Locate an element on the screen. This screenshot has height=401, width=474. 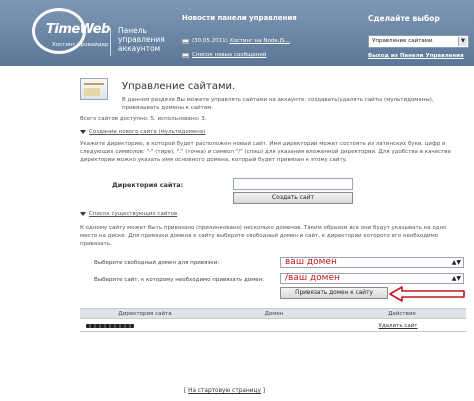
news-date: (30.05.2011) is located at coordinates (210, 41).